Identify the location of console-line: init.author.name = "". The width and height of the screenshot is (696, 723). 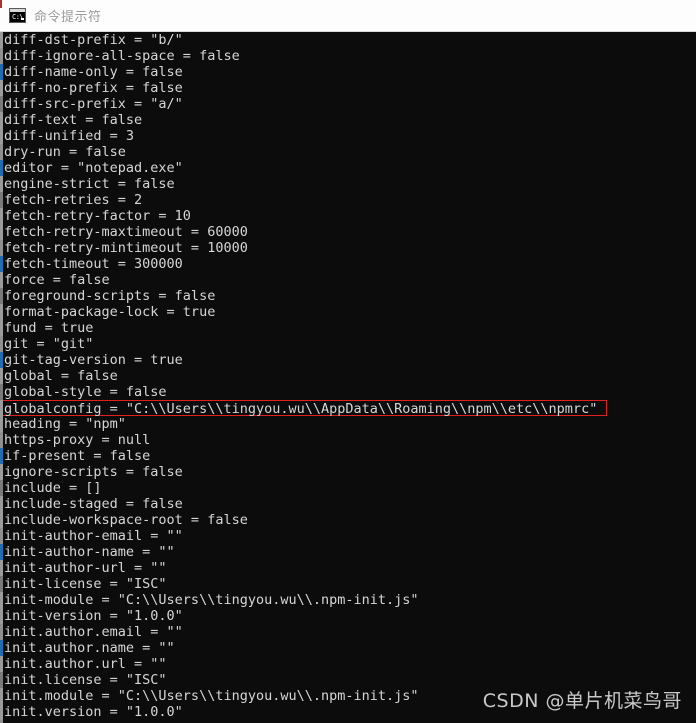
(89, 648).